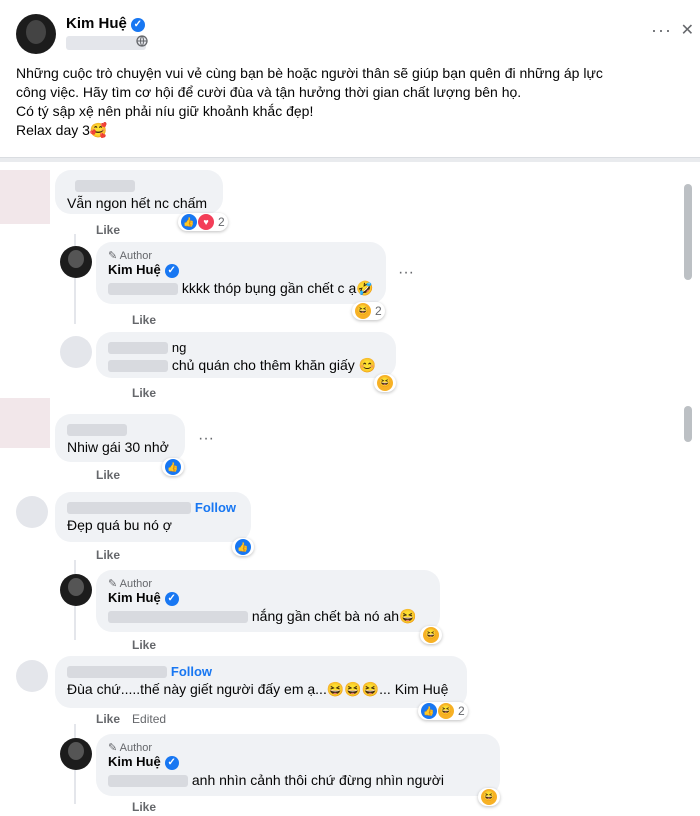 This screenshot has height=816, width=700. I want to click on edited-label: Edited, so click(149, 719).